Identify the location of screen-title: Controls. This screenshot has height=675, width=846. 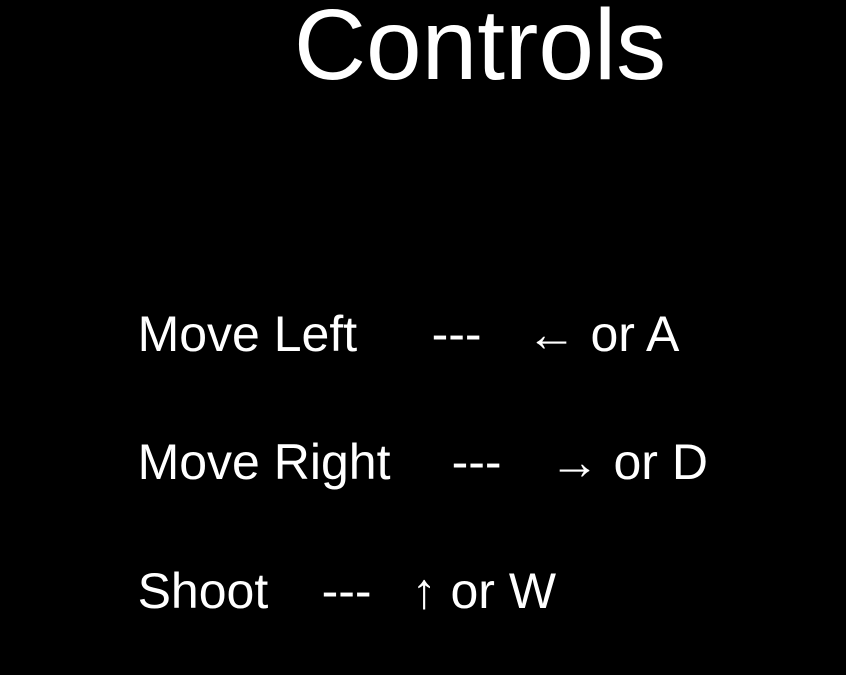
(480, 50).